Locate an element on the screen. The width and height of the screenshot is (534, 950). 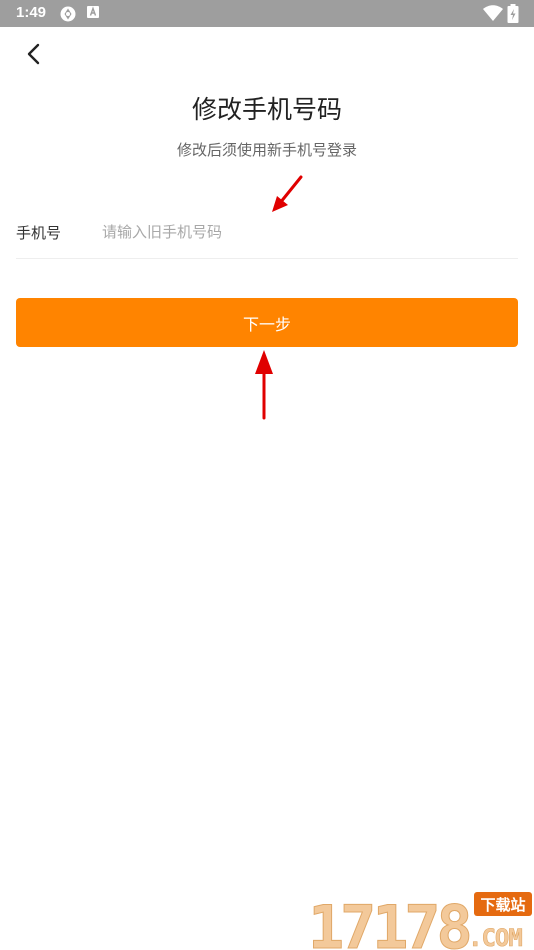
watermark-number: 17178 is located at coordinates (388, 921).